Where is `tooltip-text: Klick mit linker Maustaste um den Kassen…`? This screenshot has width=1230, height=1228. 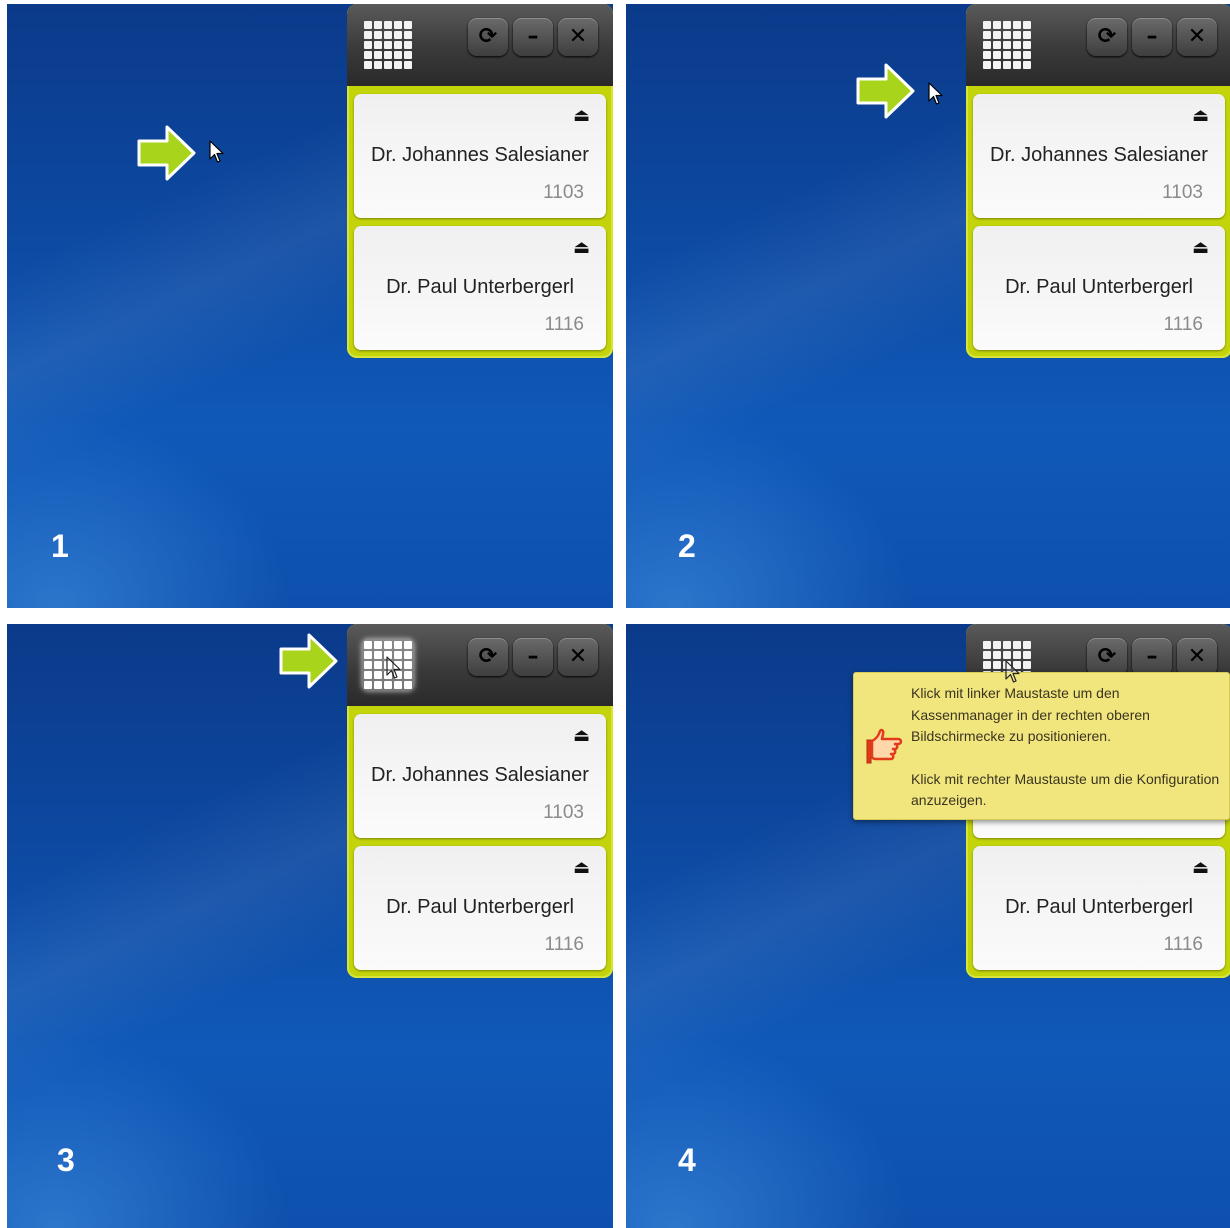
tooltip-text: Klick mit linker Maustaste um den Kassen… is located at coordinates (1066, 747).